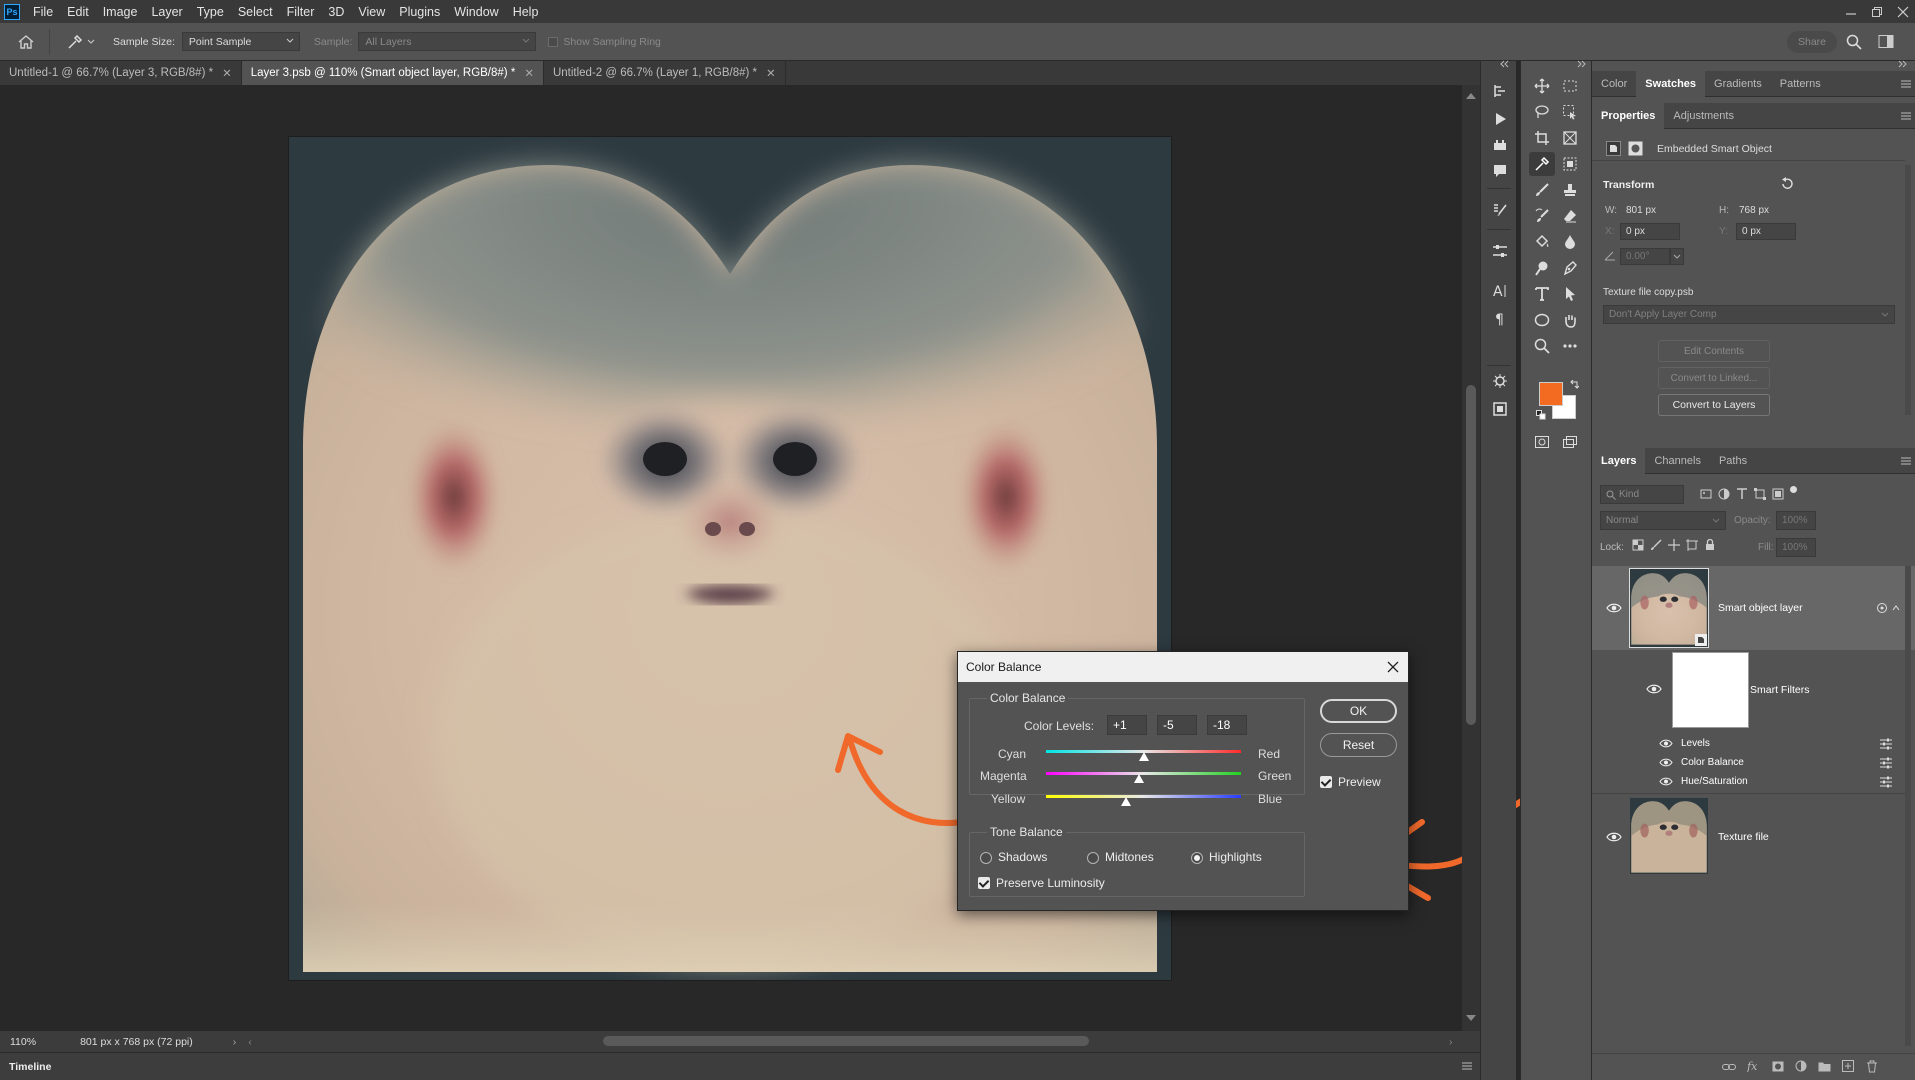 Image resolution: width=1915 pixels, height=1080 pixels. What do you see at coordinates (1760, 494) in the screenshot?
I see `filter-shape-icon` at bounding box center [1760, 494].